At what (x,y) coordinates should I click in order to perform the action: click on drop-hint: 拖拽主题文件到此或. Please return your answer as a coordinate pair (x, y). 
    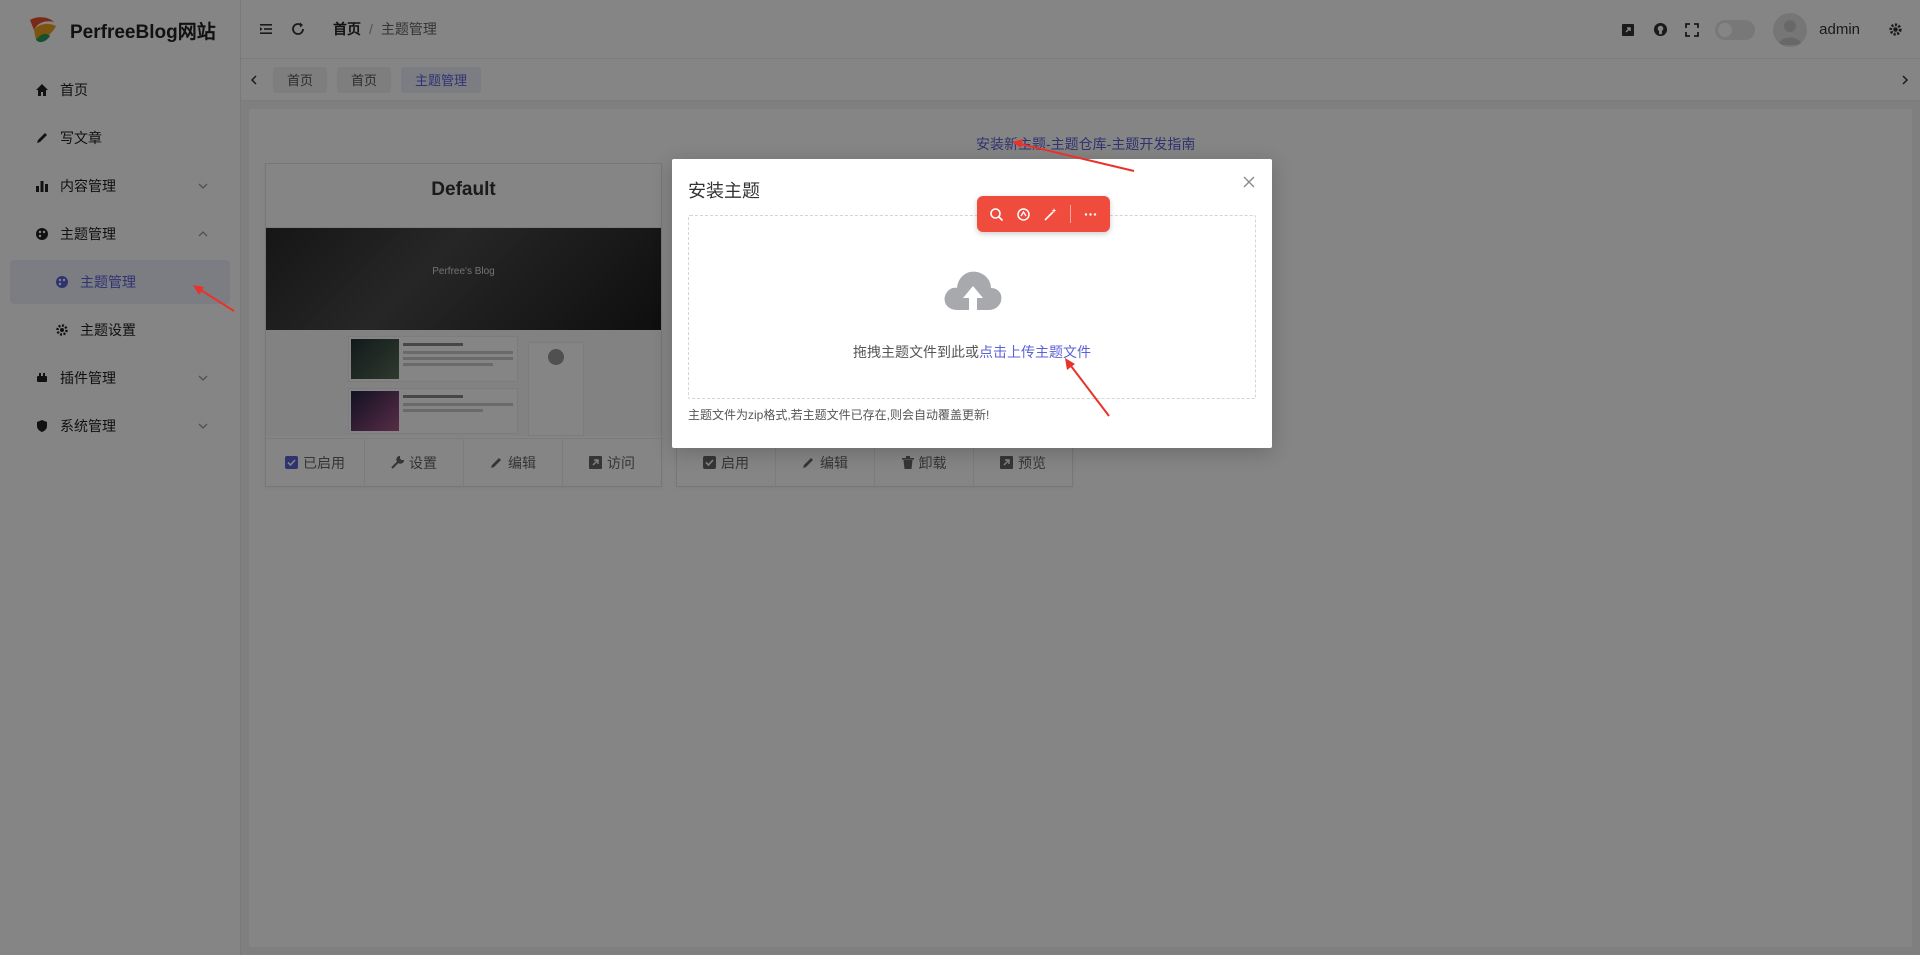
    Looking at the image, I should click on (916, 352).